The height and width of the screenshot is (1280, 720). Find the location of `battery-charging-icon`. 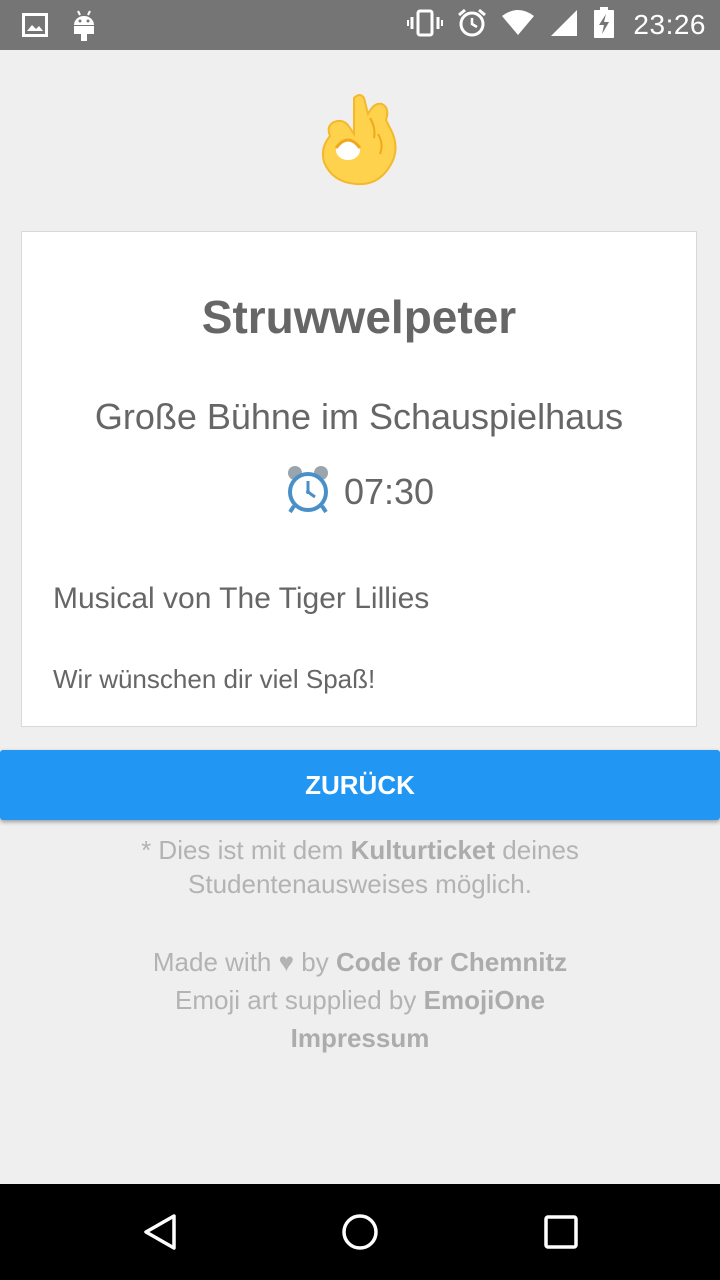

battery-charging-icon is located at coordinates (604, 25).